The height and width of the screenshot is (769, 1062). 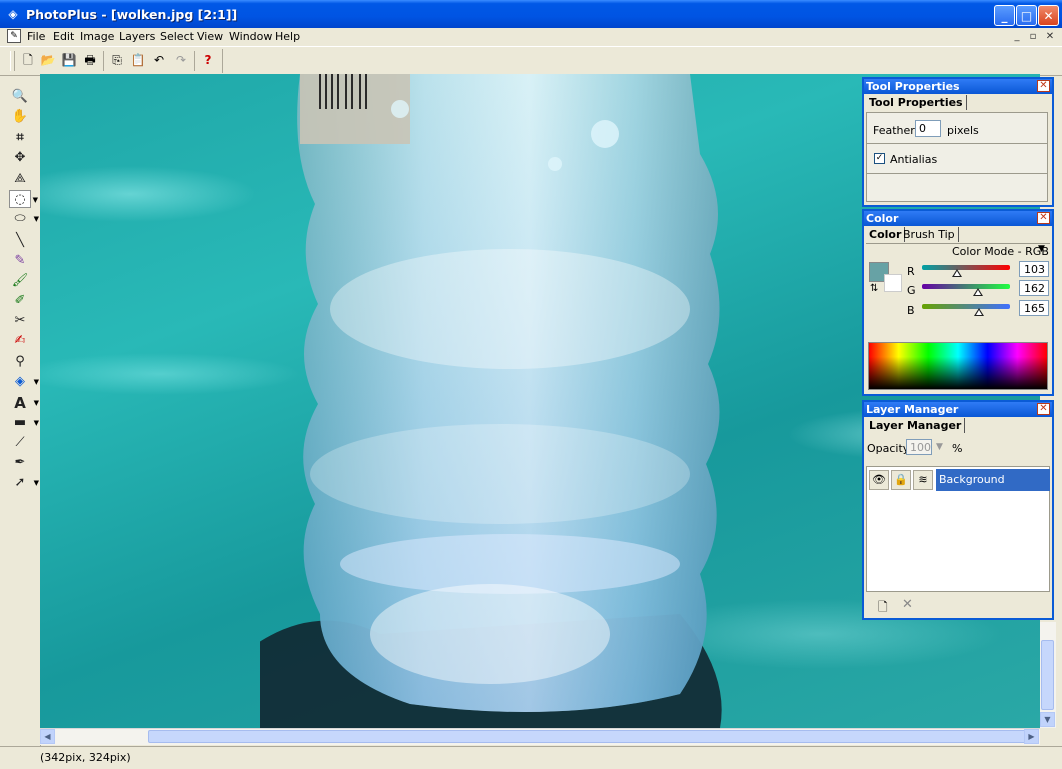 What do you see at coordinates (20, 321) in the screenshot?
I see `eraser-tool-icon: ✂` at bounding box center [20, 321].